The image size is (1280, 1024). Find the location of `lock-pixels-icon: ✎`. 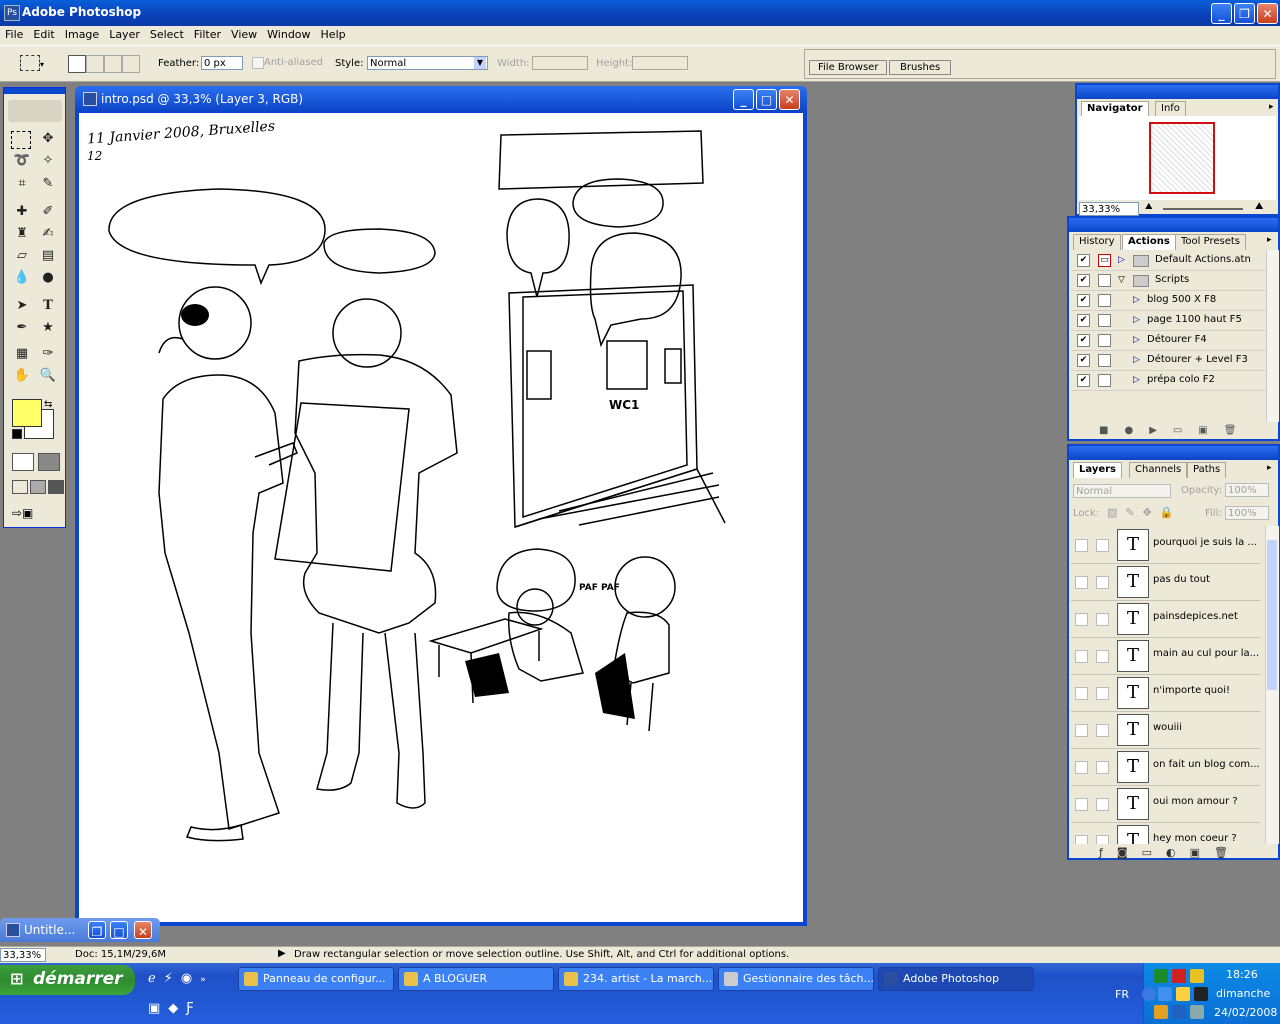

lock-pixels-icon: ✎ is located at coordinates (1133, 512).